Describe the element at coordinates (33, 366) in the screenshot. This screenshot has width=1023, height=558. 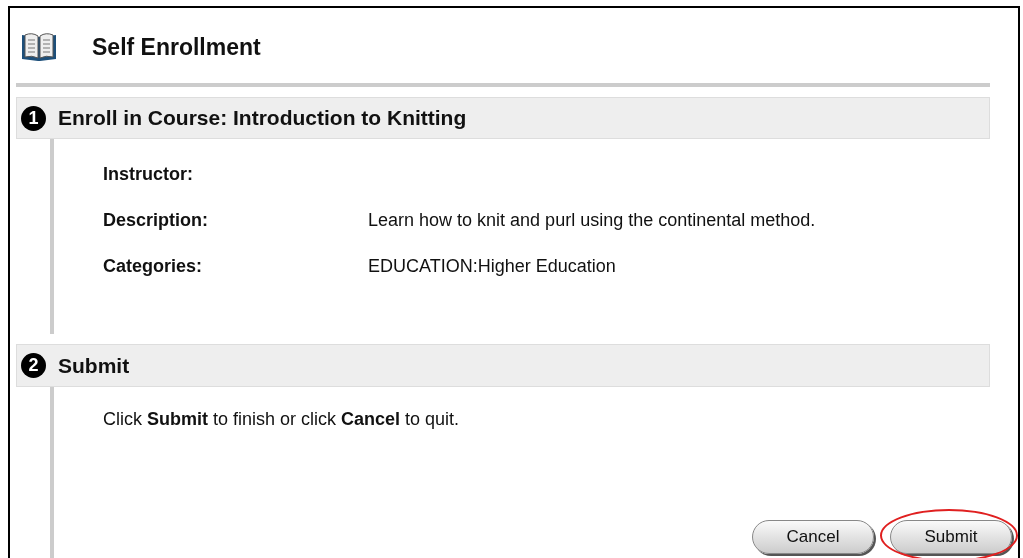
I see `step-number: 2` at that location.